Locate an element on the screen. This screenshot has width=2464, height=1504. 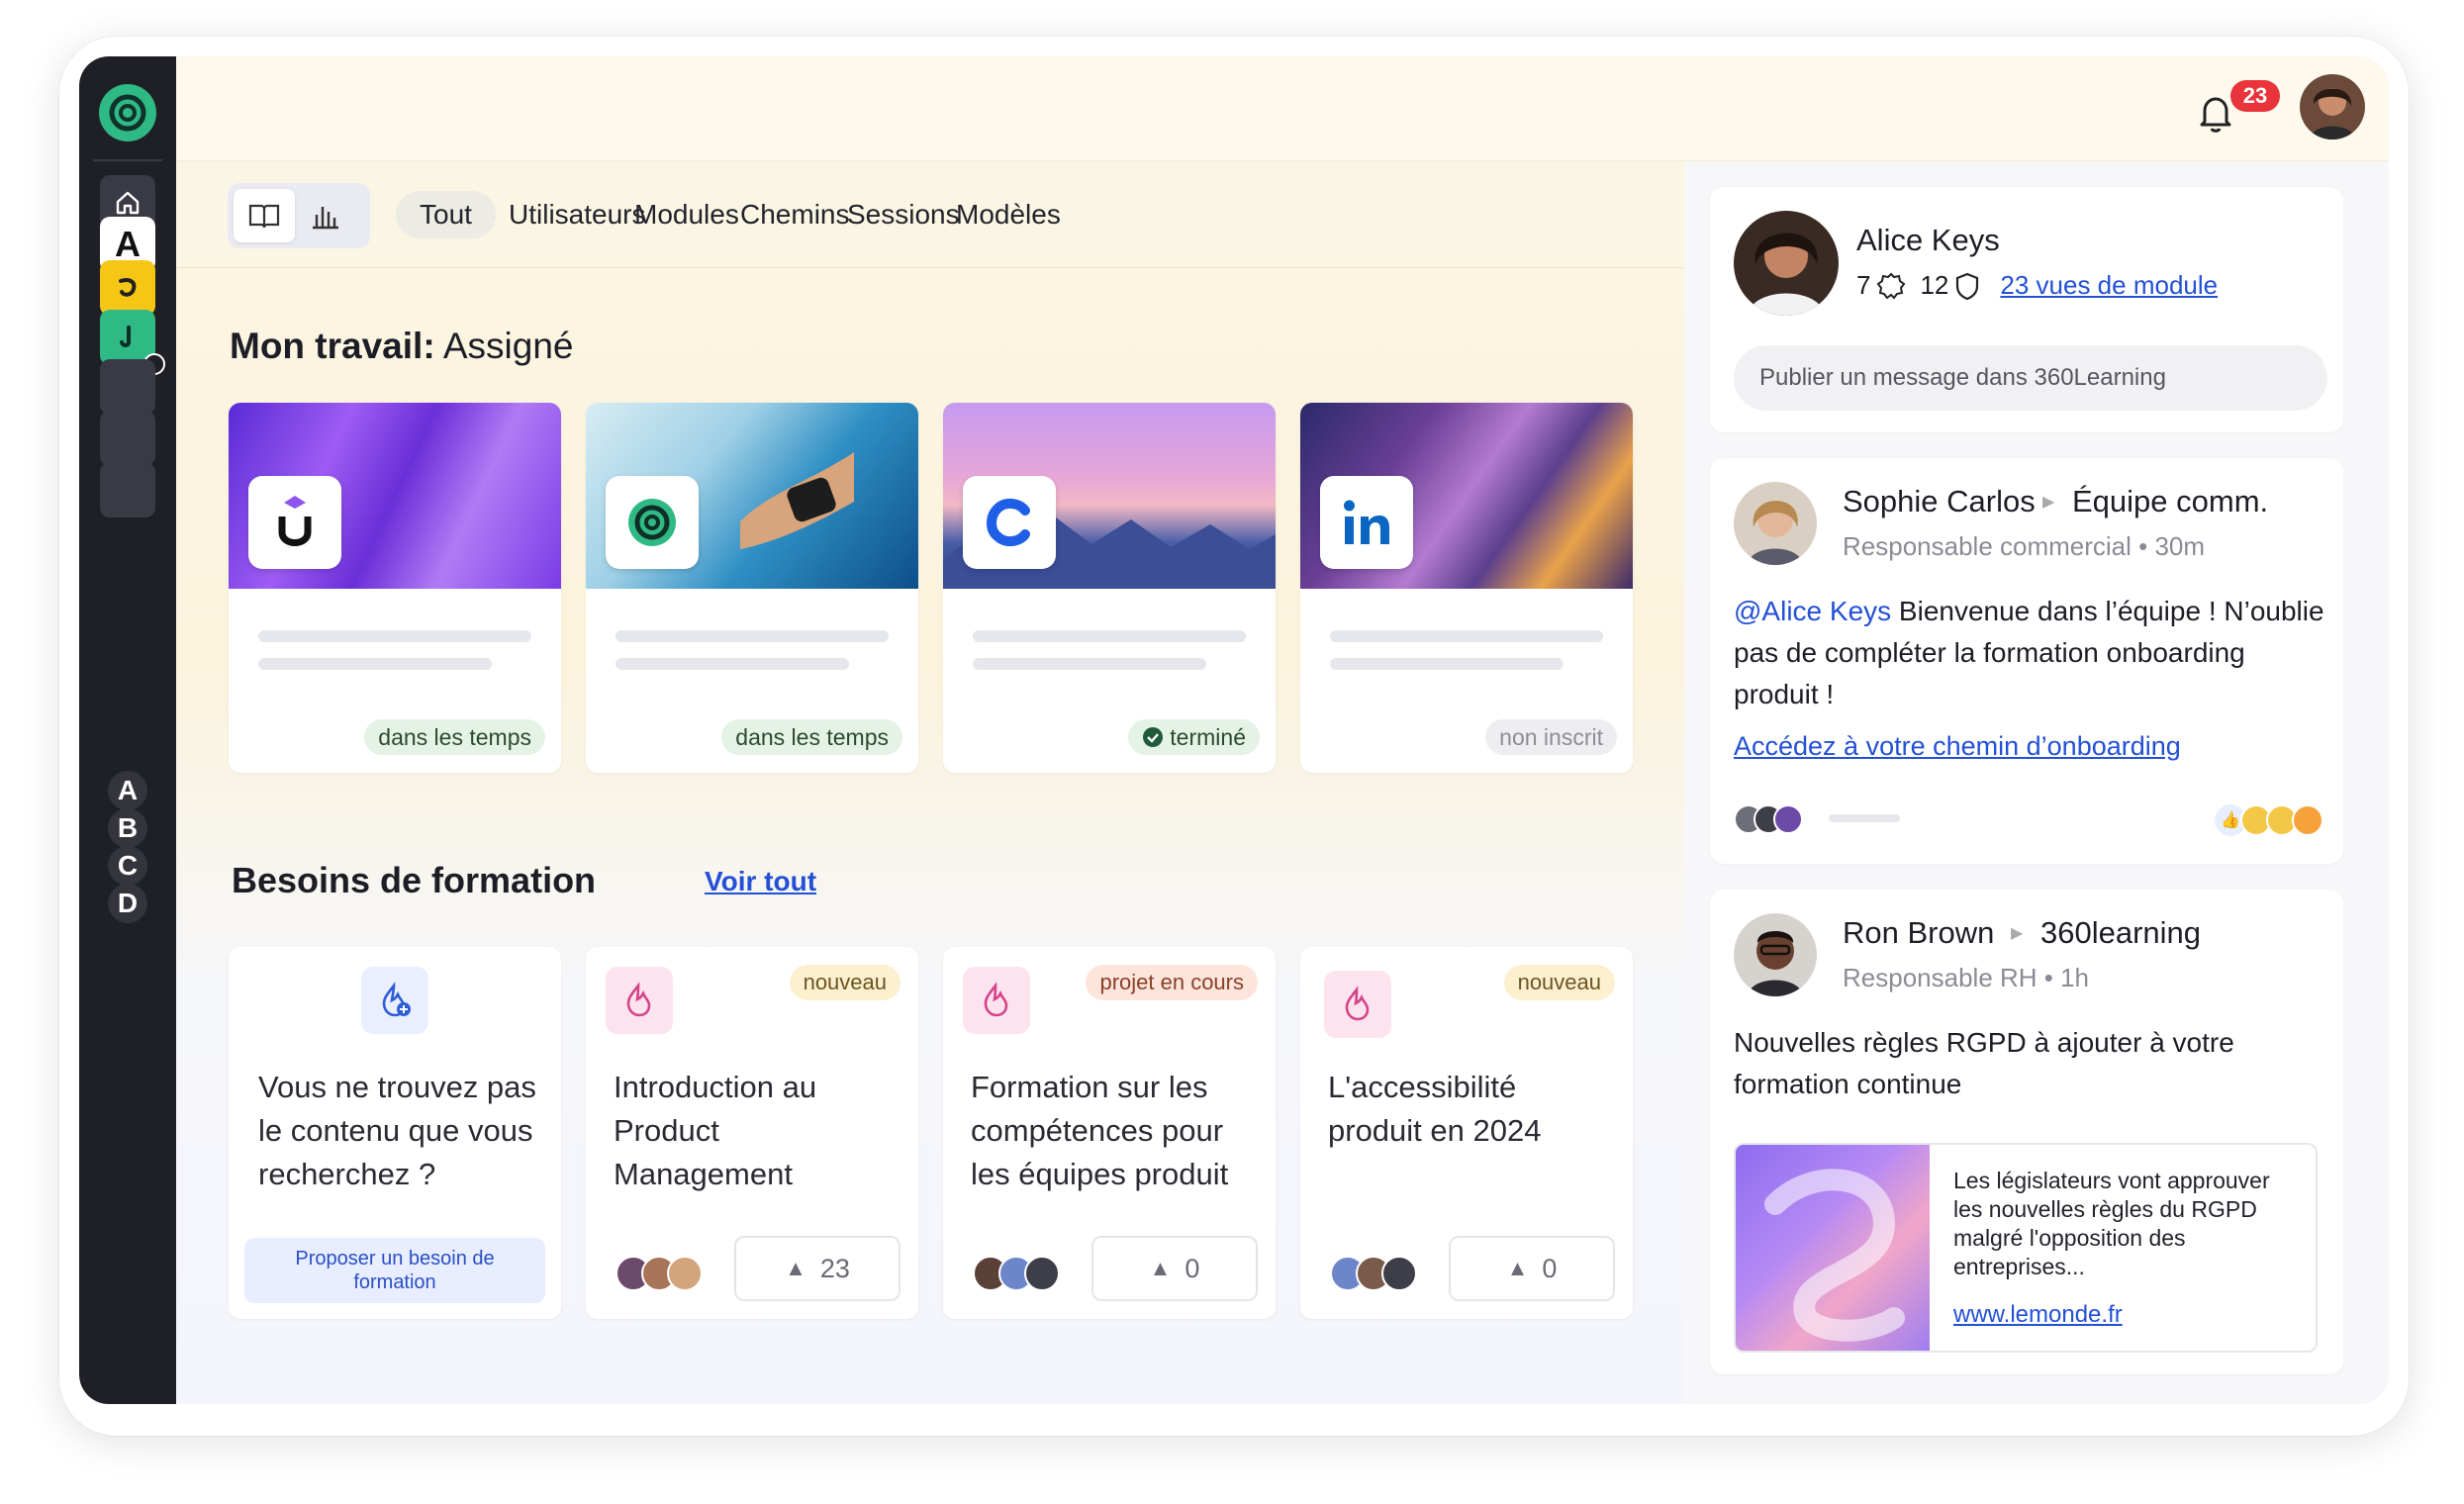
post-target: Équipe comm. is located at coordinates (2170, 502).